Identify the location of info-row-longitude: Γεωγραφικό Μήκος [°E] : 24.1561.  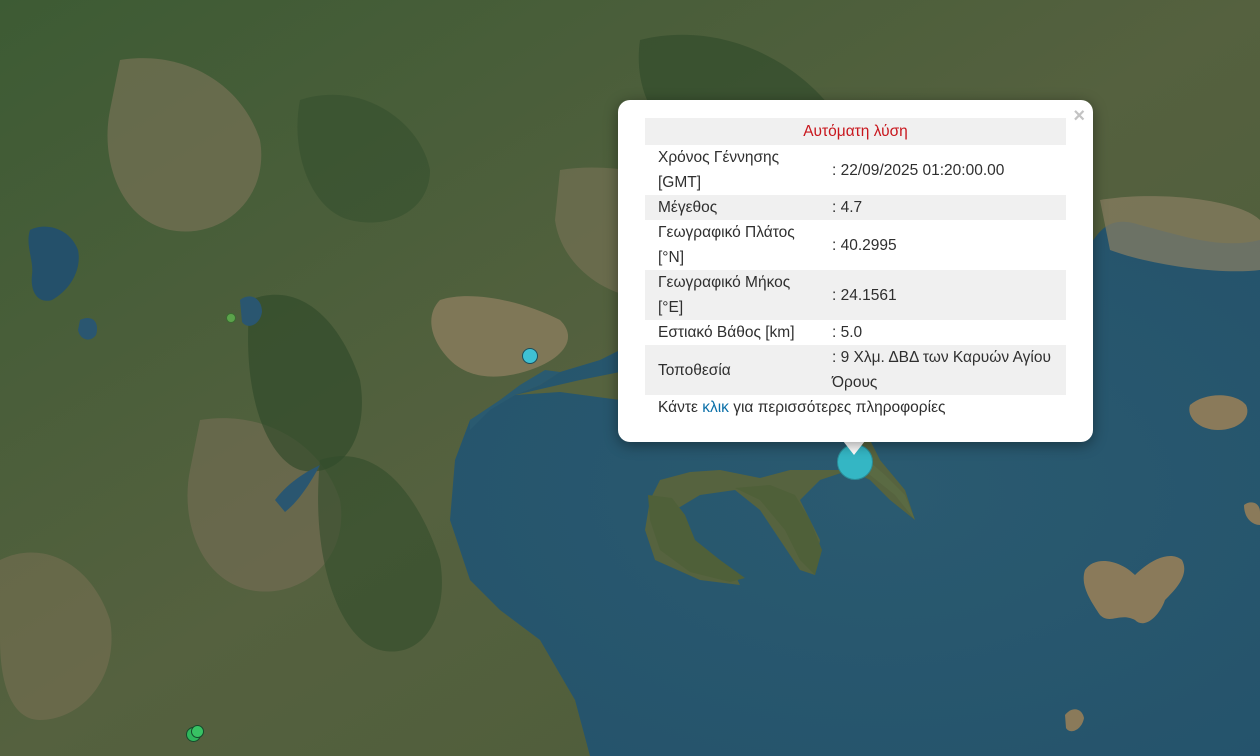
(855, 295).